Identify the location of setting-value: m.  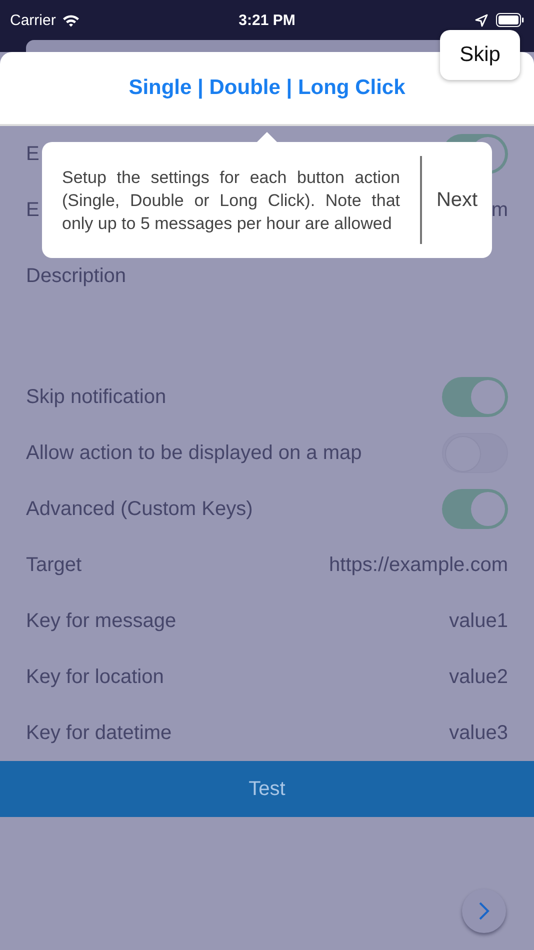
(499, 210).